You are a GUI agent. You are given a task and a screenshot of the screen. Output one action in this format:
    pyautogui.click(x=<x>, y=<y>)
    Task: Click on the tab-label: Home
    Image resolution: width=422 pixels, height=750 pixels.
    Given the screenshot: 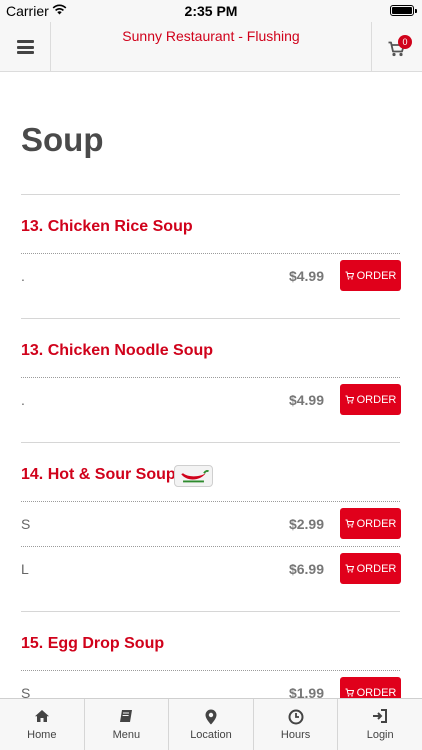 What is the action you would take?
    pyautogui.click(x=42, y=735)
    